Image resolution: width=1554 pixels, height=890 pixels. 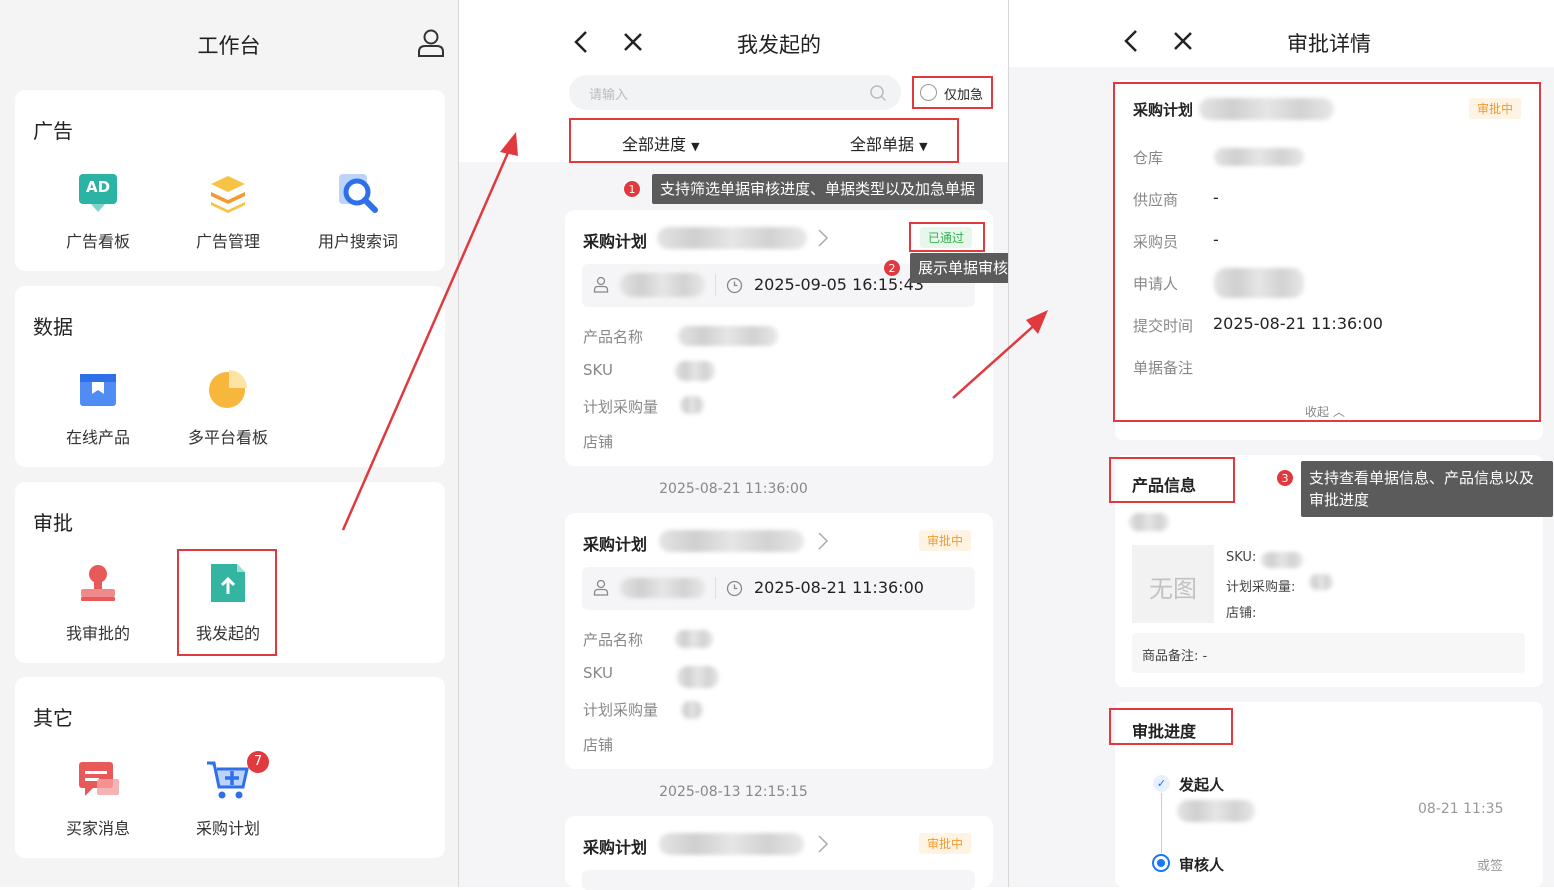 What do you see at coordinates (228, 193) in the screenshot?
I see `layers-icon` at bounding box center [228, 193].